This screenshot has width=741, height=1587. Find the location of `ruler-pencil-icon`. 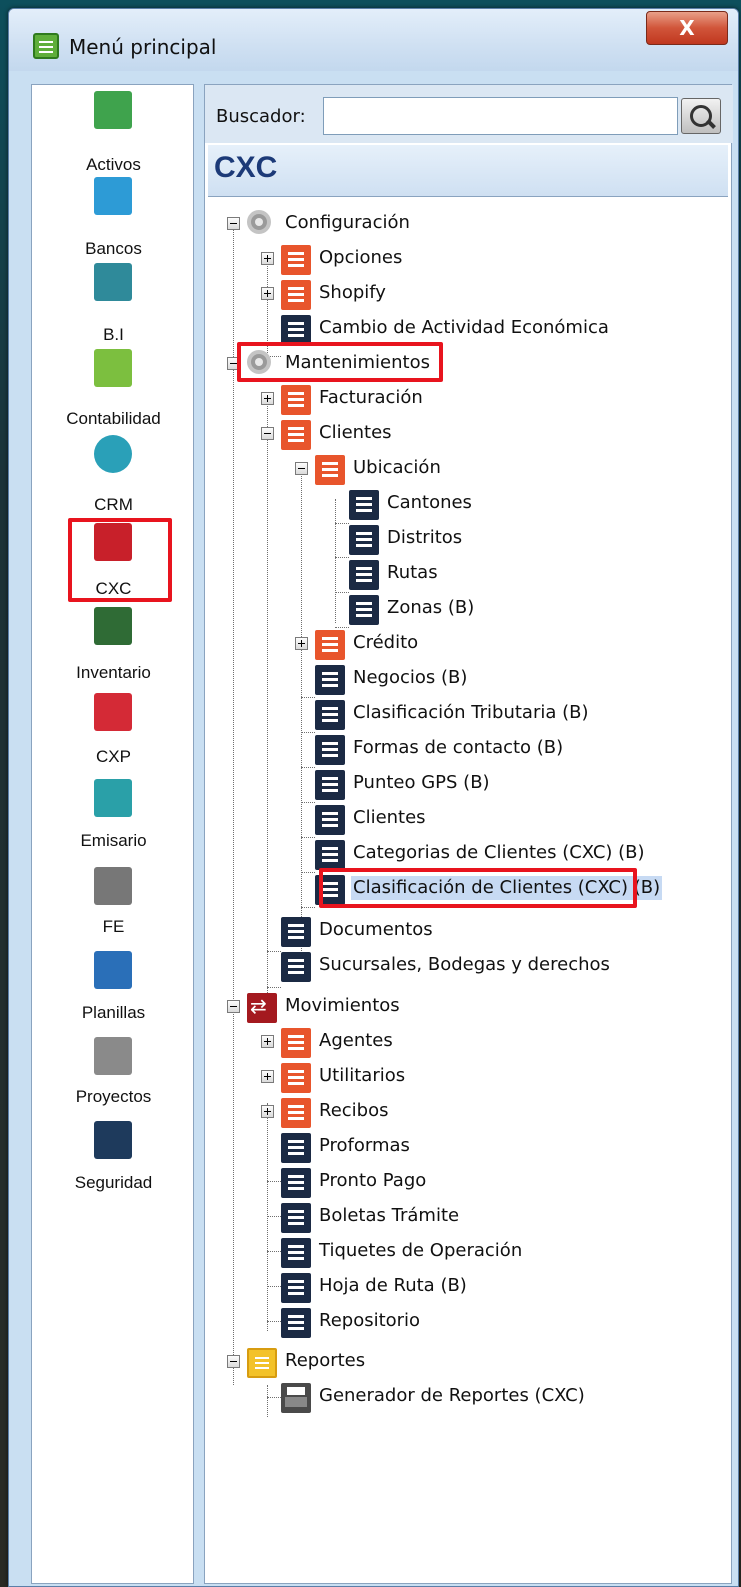

ruler-pencil-icon is located at coordinates (113, 1056).